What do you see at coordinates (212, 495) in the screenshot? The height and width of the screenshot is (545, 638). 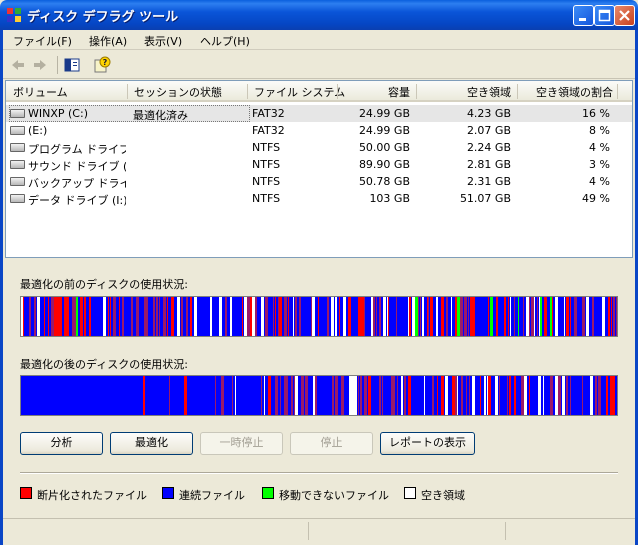 I see `legend-contiguous-label: 連続ファイル` at bounding box center [212, 495].